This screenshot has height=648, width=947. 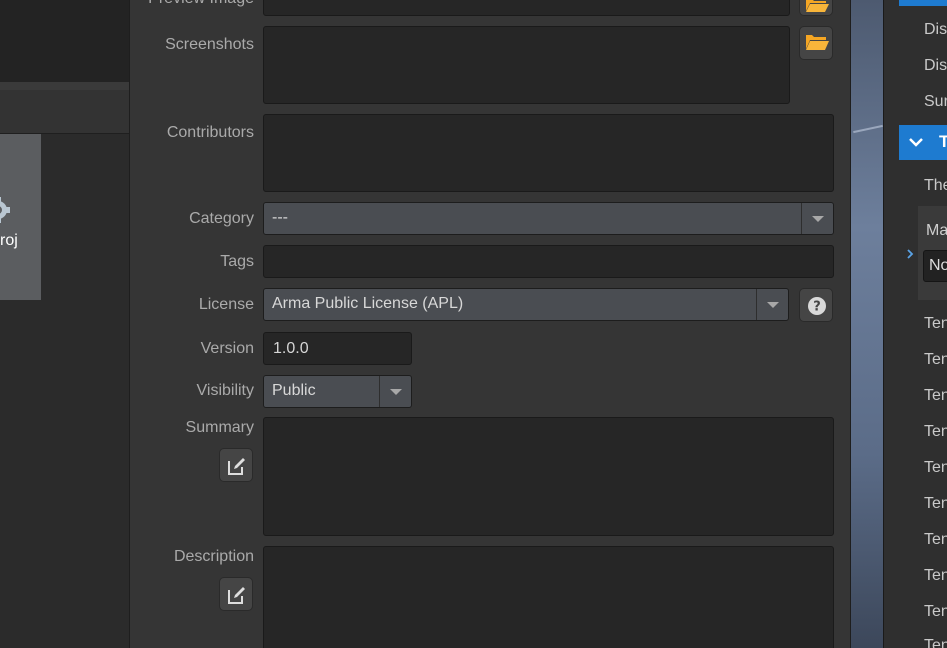 I want to click on category-value: ---, so click(x=280, y=217).